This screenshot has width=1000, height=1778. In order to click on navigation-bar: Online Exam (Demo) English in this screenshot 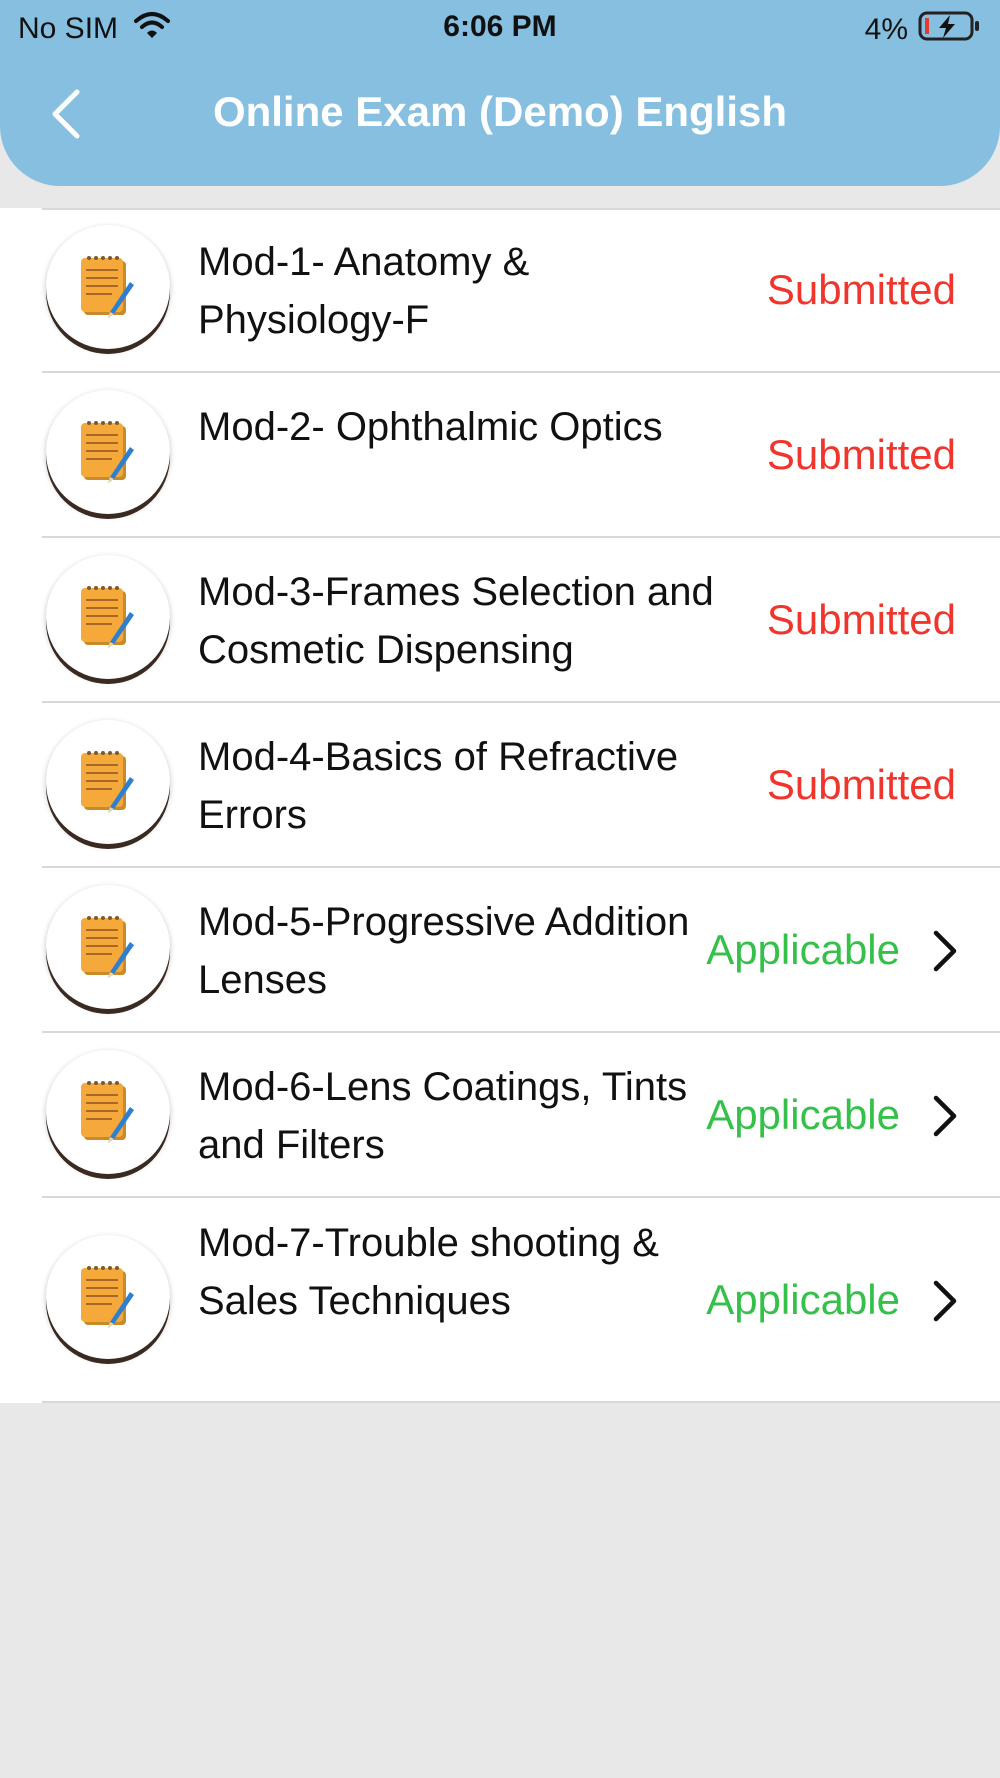, I will do `click(500, 115)`.